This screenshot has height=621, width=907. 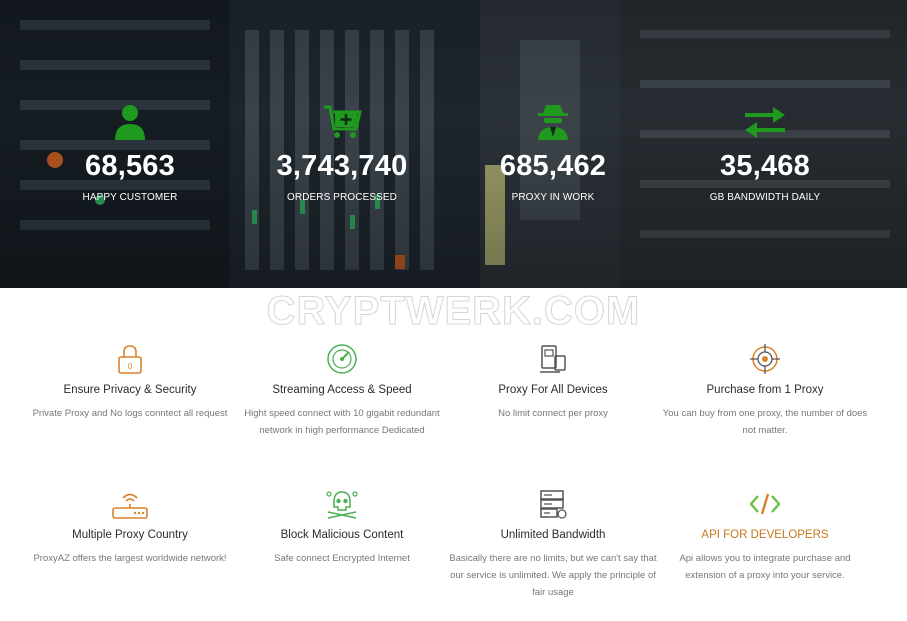 What do you see at coordinates (553, 535) in the screenshot?
I see `feature-title: Unlimited Bandwidth` at bounding box center [553, 535].